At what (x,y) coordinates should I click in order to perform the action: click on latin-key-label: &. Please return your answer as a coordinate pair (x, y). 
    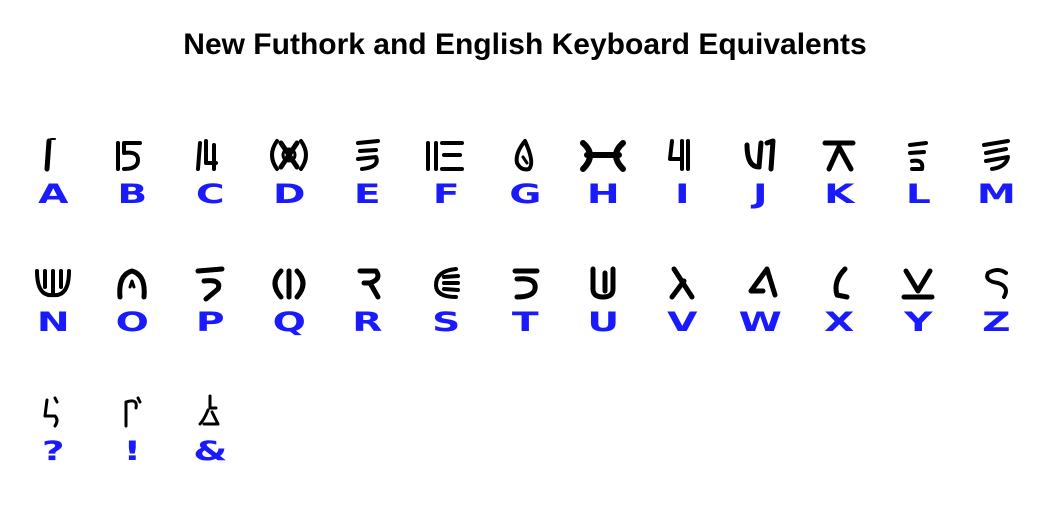
    Looking at the image, I should click on (210, 451).